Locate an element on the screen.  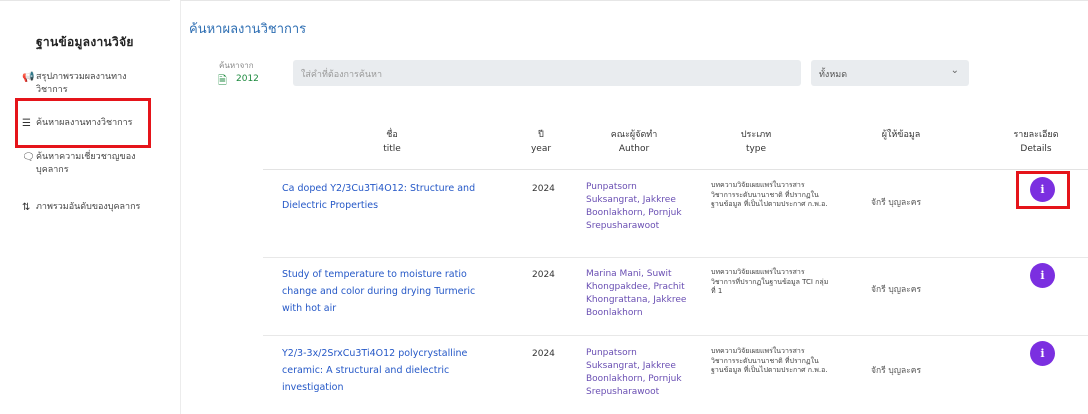
highlight-box-details is located at coordinates (1043, 190).